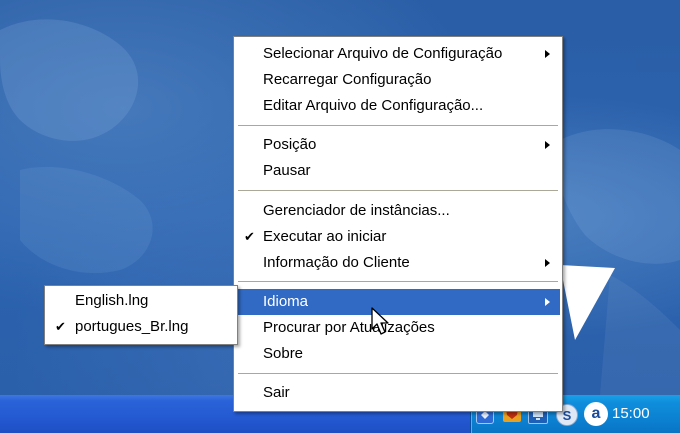 The height and width of the screenshot is (433, 680). What do you see at coordinates (398, 263) in the screenshot?
I see `menu-item-client-info: Informação do Cliente` at bounding box center [398, 263].